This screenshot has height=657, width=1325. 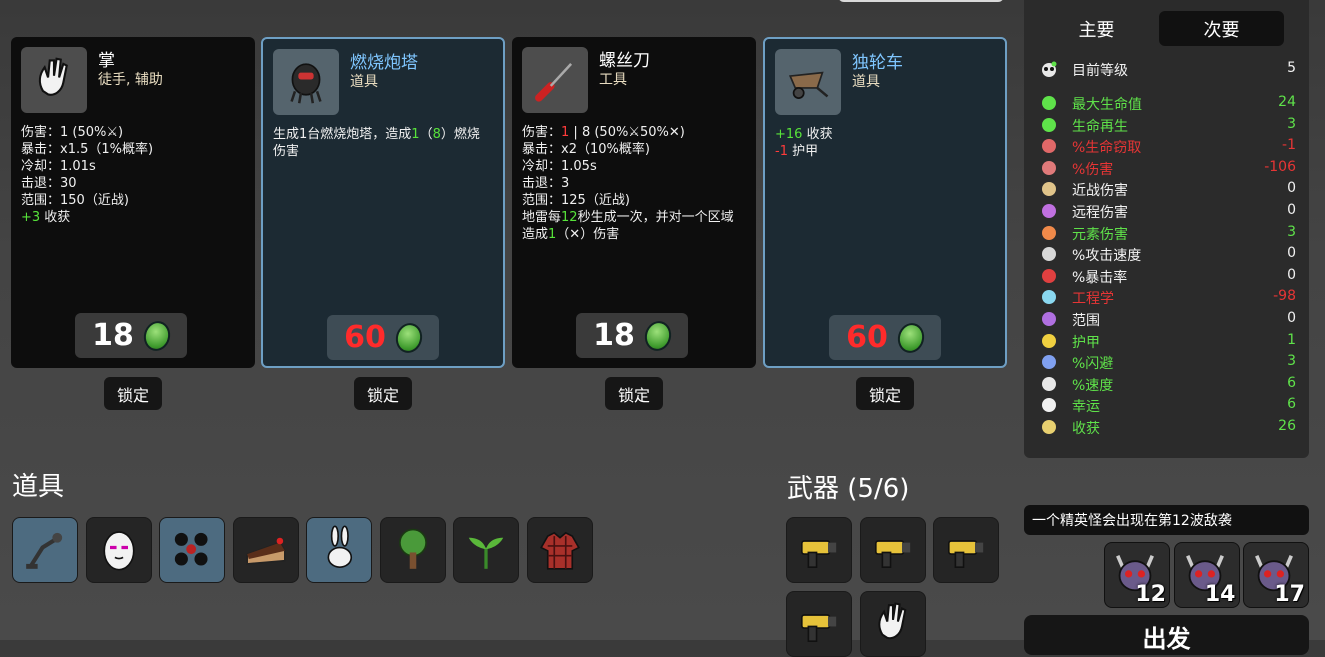 I want to click on desc-segment: -1, so click(x=781, y=151).